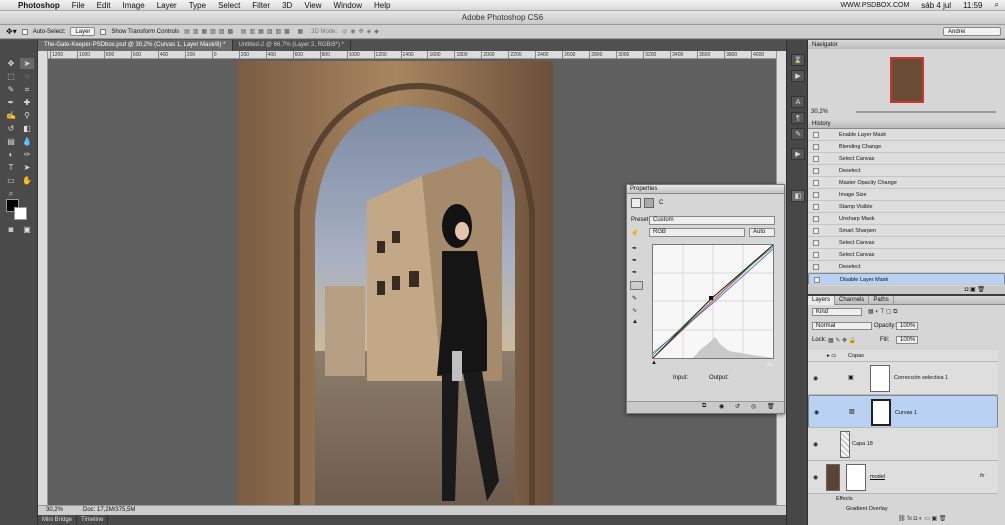 The image size is (1005, 525). What do you see at coordinates (109, 510) in the screenshot?
I see `doc-size: Doc: 17,2M/375,5M` at bounding box center [109, 510].